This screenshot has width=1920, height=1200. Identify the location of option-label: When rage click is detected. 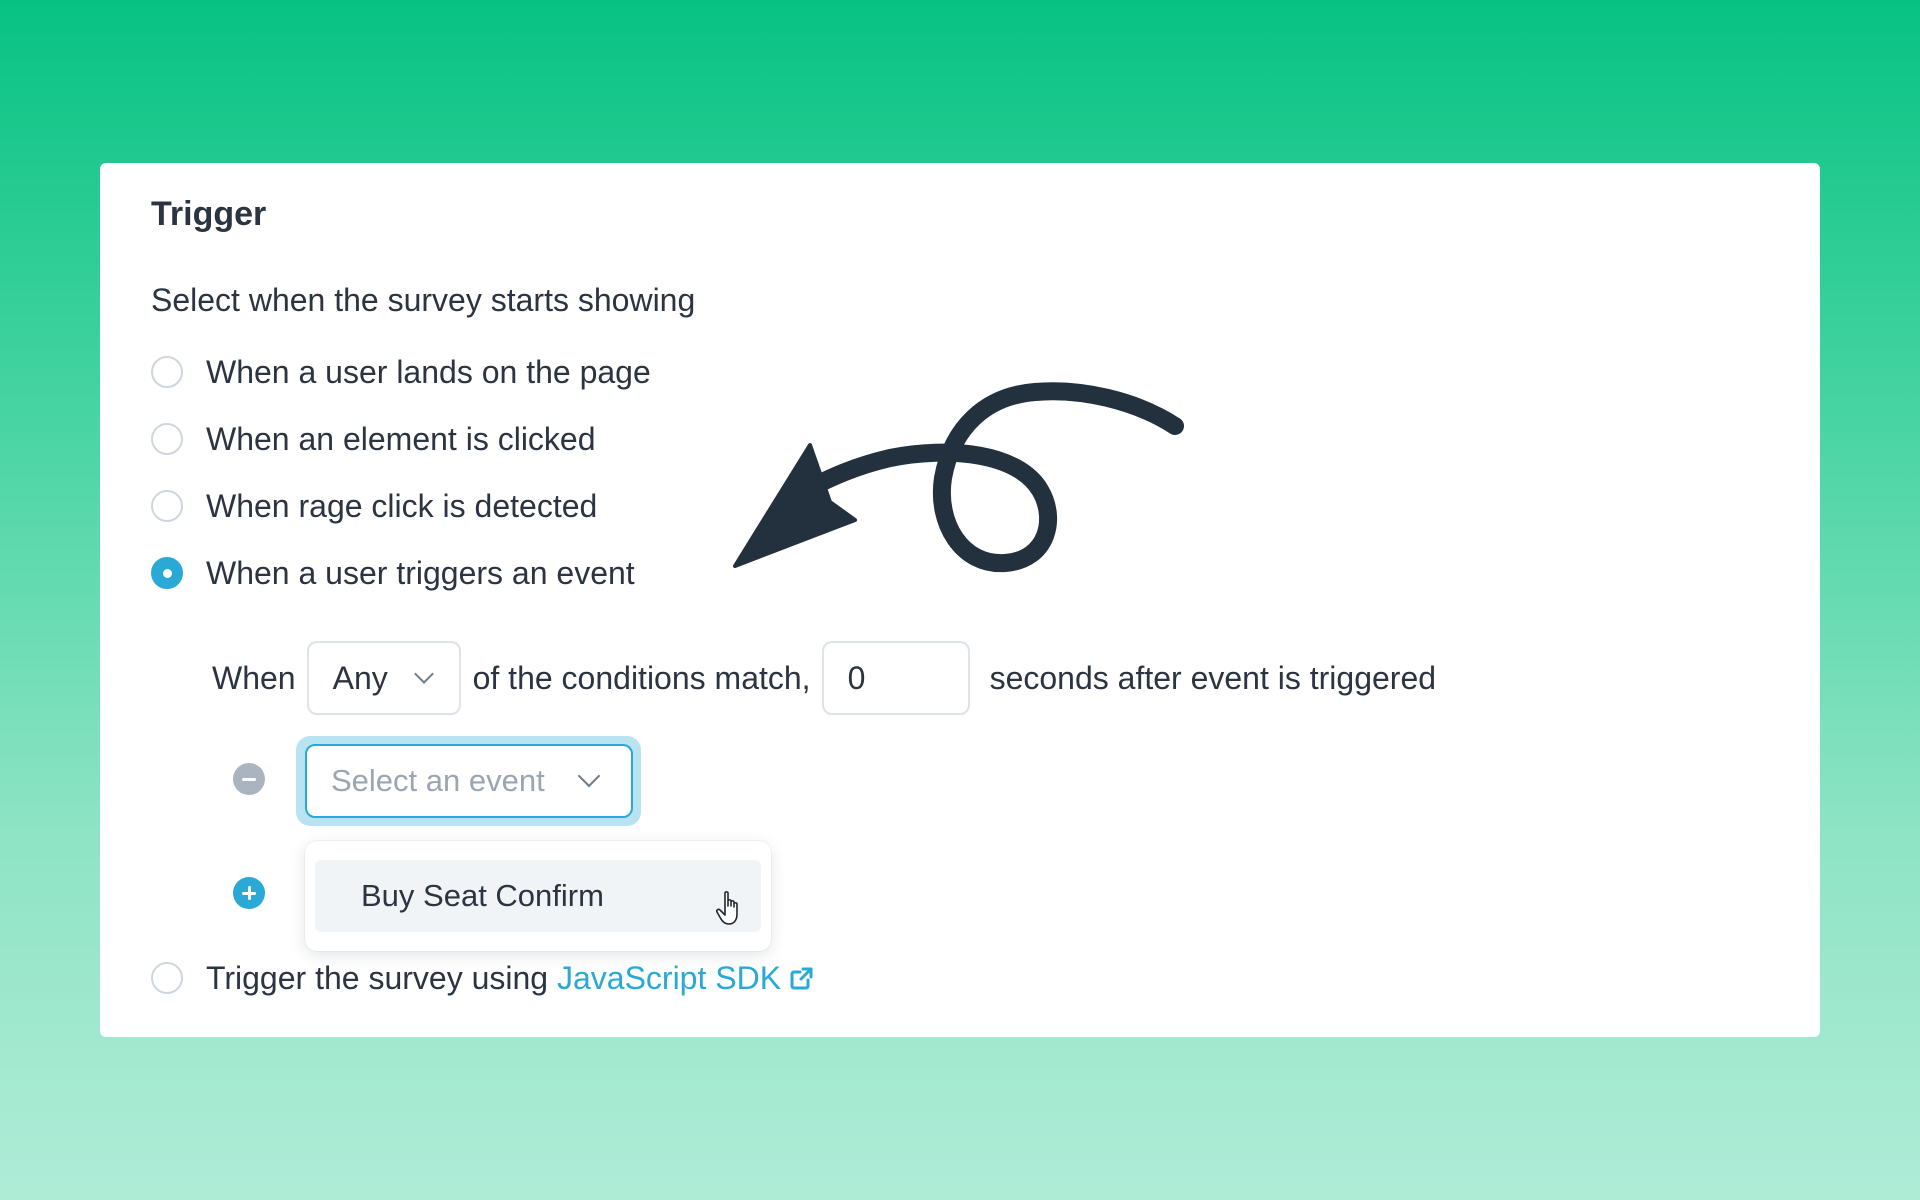
(402, 505).